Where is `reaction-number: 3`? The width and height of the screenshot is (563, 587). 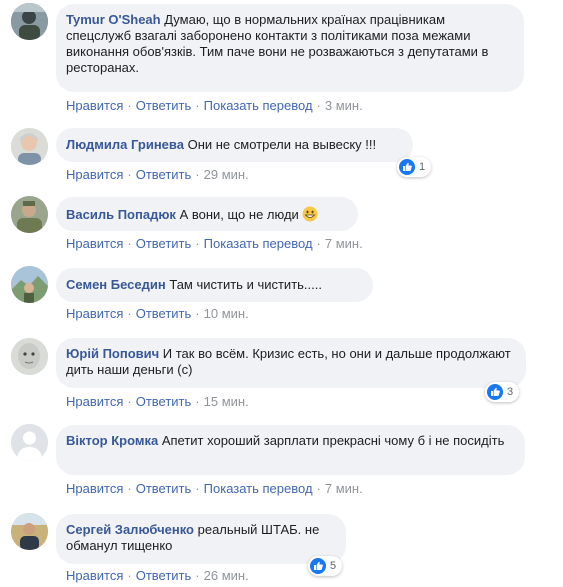 reaction-number: 3 is located at coordinates (510, 392).